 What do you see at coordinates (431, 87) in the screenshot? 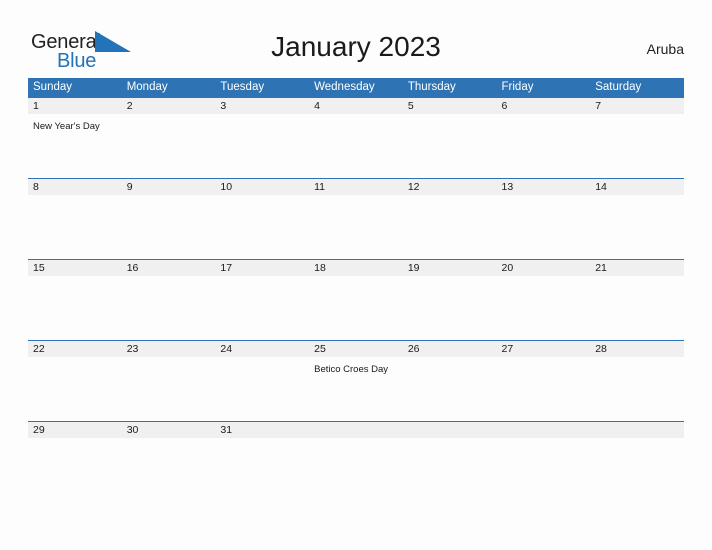
I see `weekday-thursday: Thursday` at bounding box center [431, 87].